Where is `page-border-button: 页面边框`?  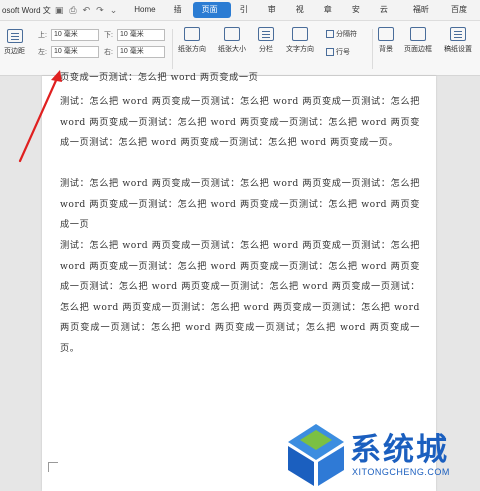 page-border-button: 页面边框 is located at coordinates (418, 40).